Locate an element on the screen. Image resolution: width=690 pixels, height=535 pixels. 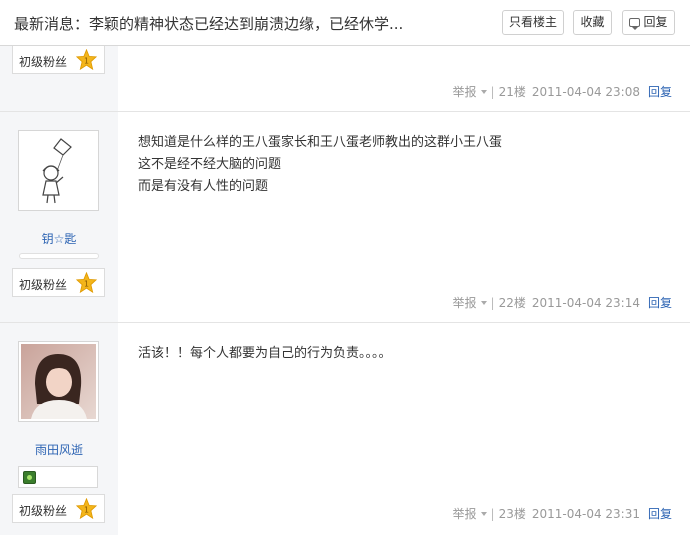
only-op-button: 只看楼主 is located at coordinates (533, 22).